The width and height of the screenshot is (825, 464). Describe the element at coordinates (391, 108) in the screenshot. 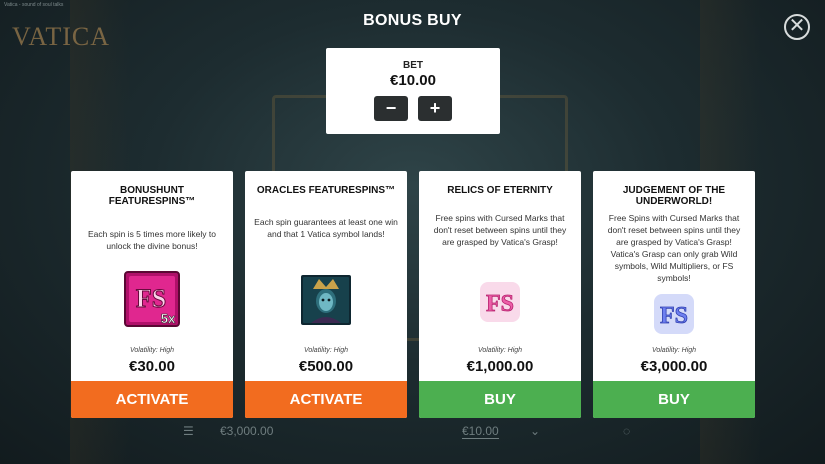

I see `bet-decrease-button: −` at that location.